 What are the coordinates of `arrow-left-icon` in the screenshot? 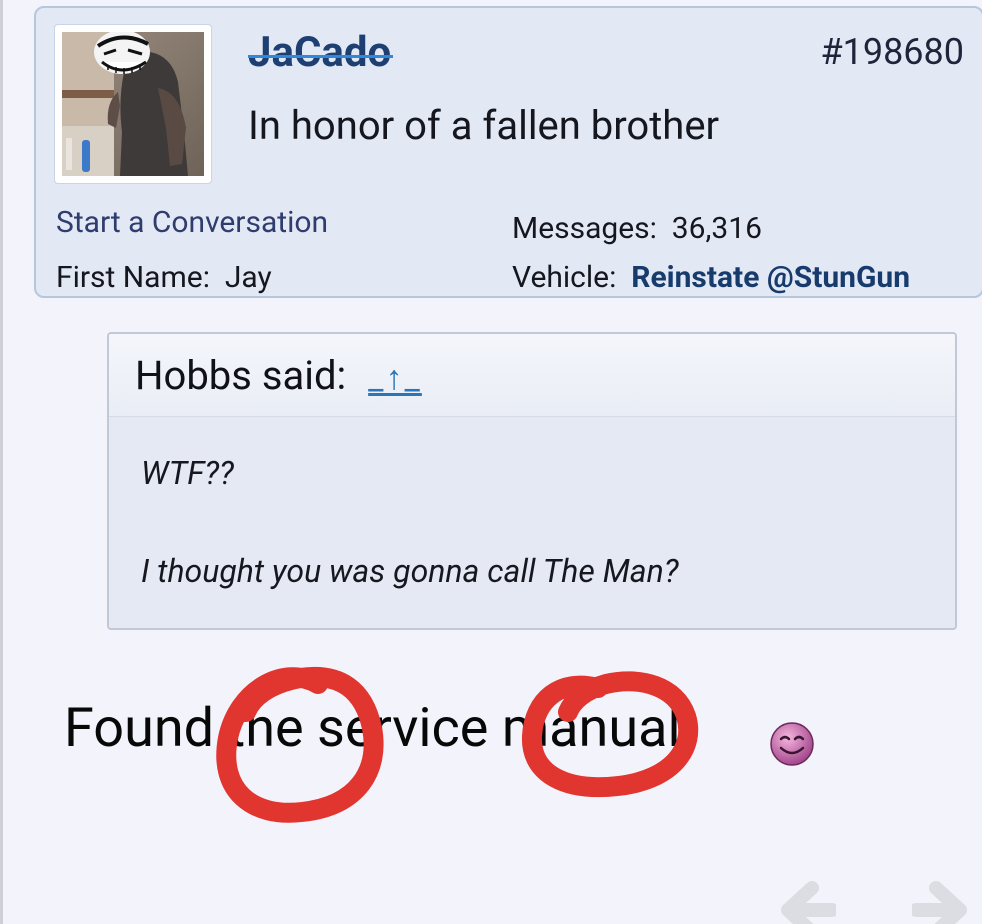 It's located at (804, 902).